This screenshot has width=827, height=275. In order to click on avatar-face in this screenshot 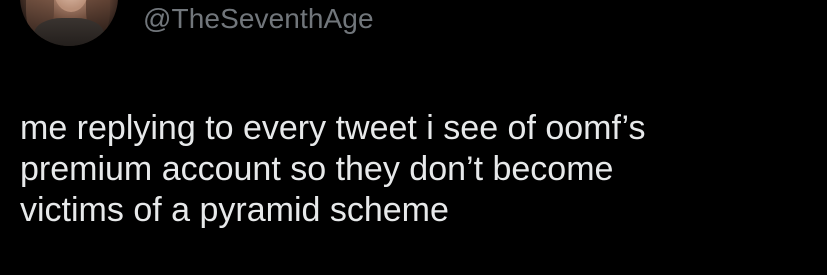, I will do `click(71, 6)`.